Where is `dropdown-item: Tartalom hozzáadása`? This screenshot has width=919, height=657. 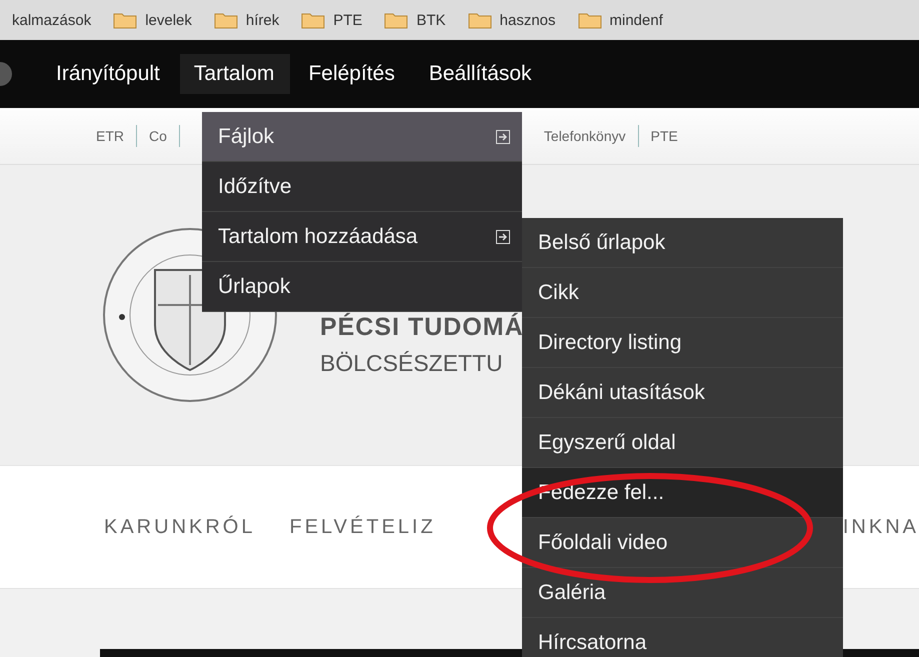 dropdown-item: Tartalom hozzáadása is located at coordinates (362, 237).